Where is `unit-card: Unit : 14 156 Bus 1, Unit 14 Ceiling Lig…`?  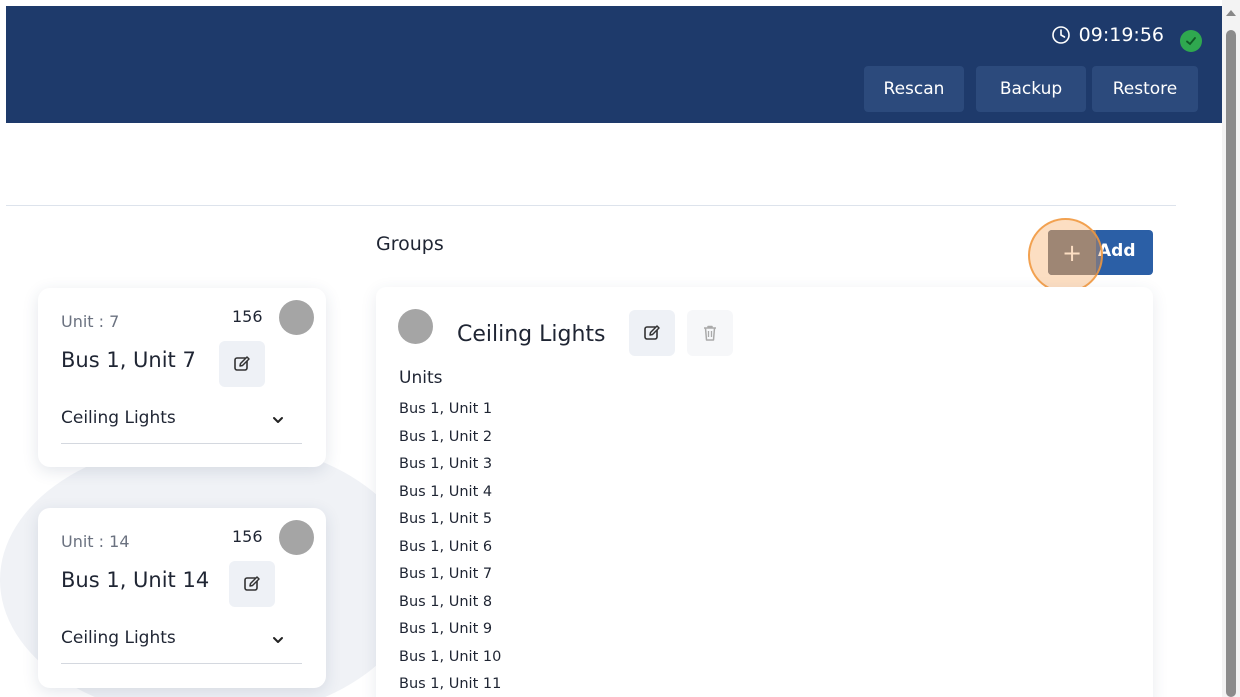 unit-card: Unit : 14 156 Bus 1, Unit 14 Ceiling Lig… is located at coordinates (182, 598).